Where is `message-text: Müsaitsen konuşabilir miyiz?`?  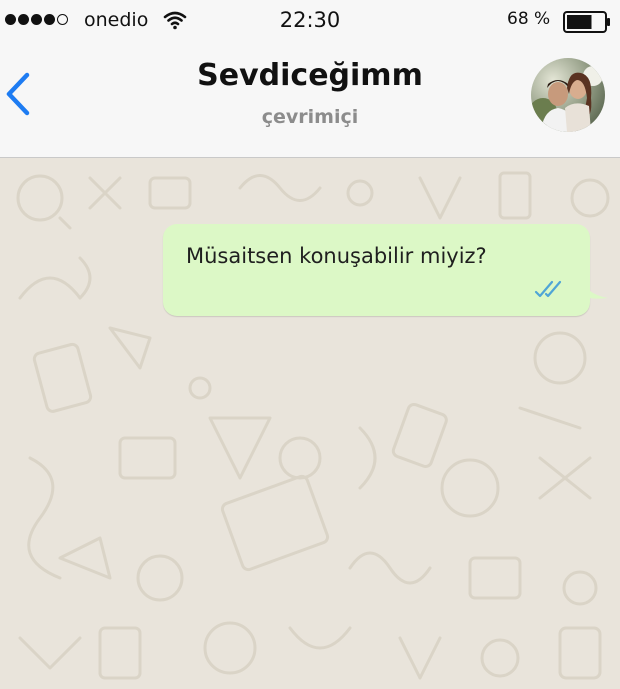
message-text: Müsaitsen konuşabilir miyiz? is located at coordinates (336, 256).